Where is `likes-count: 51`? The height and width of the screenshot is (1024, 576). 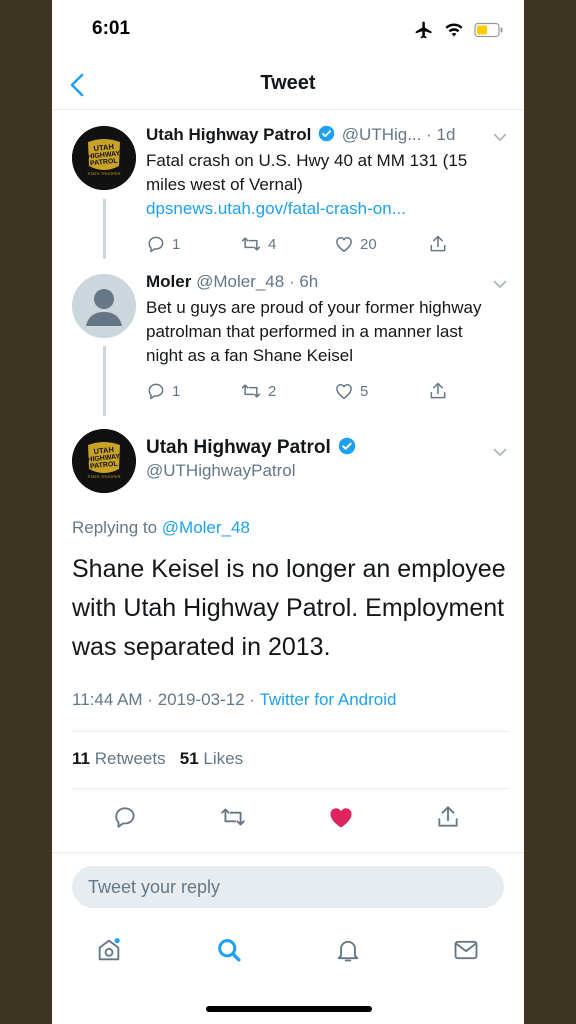
likes-count: 51 is located at coordinates (189, 758).